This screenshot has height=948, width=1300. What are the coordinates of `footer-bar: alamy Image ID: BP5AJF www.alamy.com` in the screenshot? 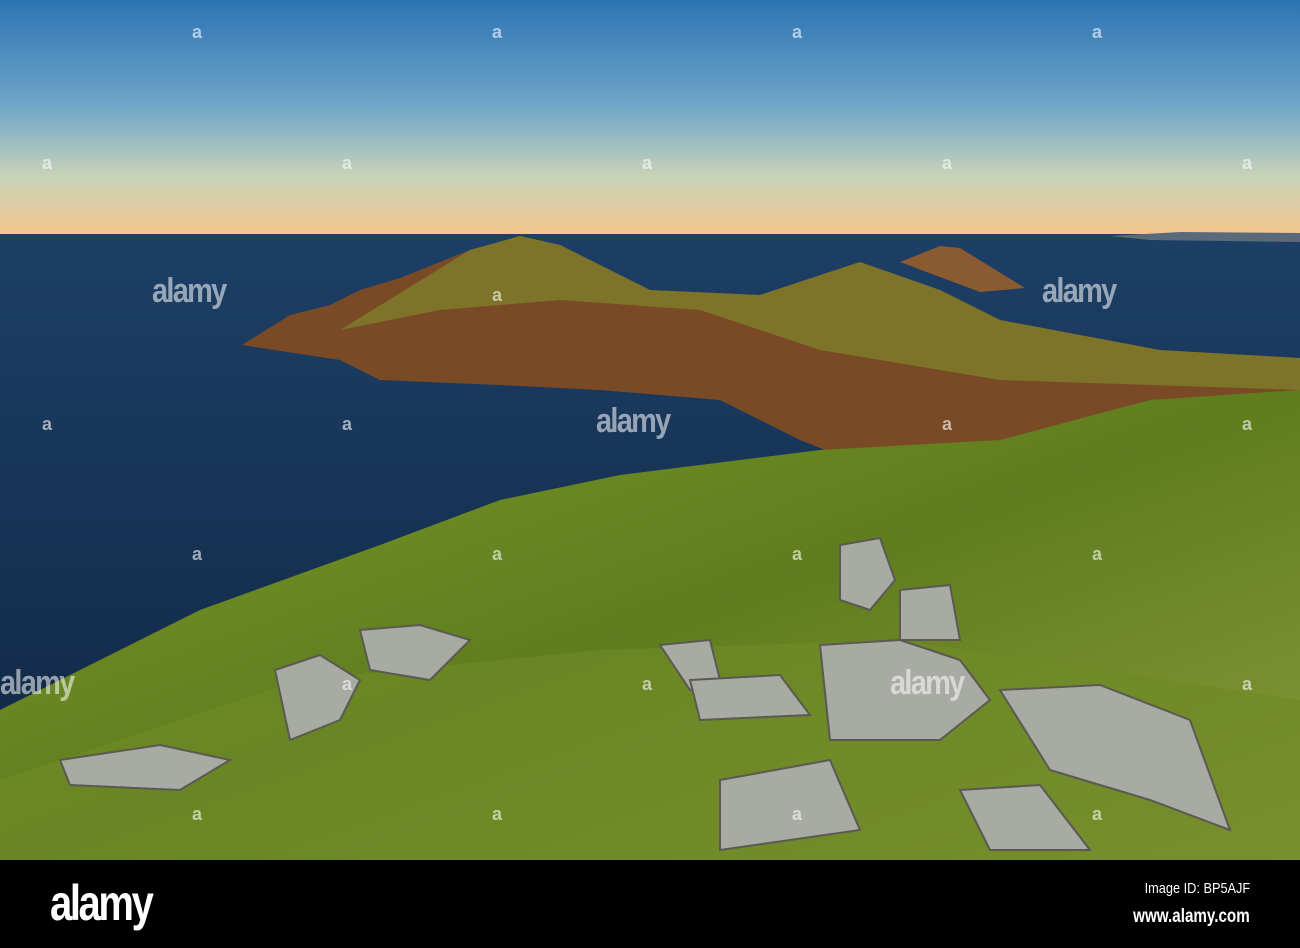 It's located at (650, 904).